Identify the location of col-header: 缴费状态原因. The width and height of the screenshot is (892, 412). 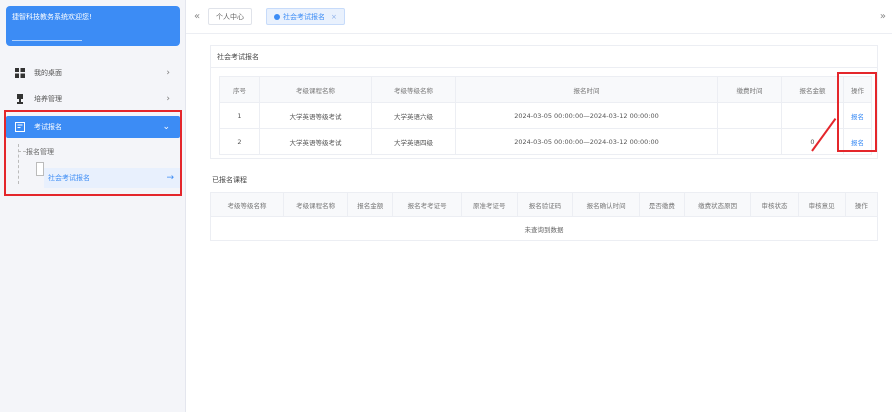
(717, 204).